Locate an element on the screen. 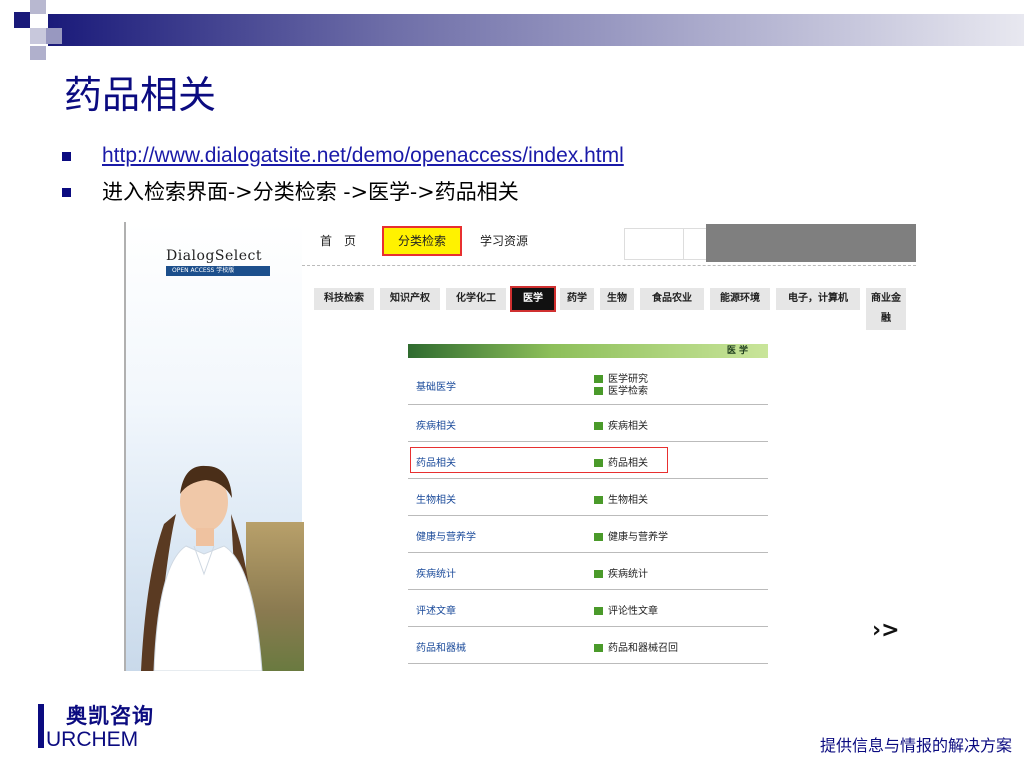 The height and width of the screenshot is (768, 1024). row-link: 健康与营养学 is located at coordinates (446, 535).